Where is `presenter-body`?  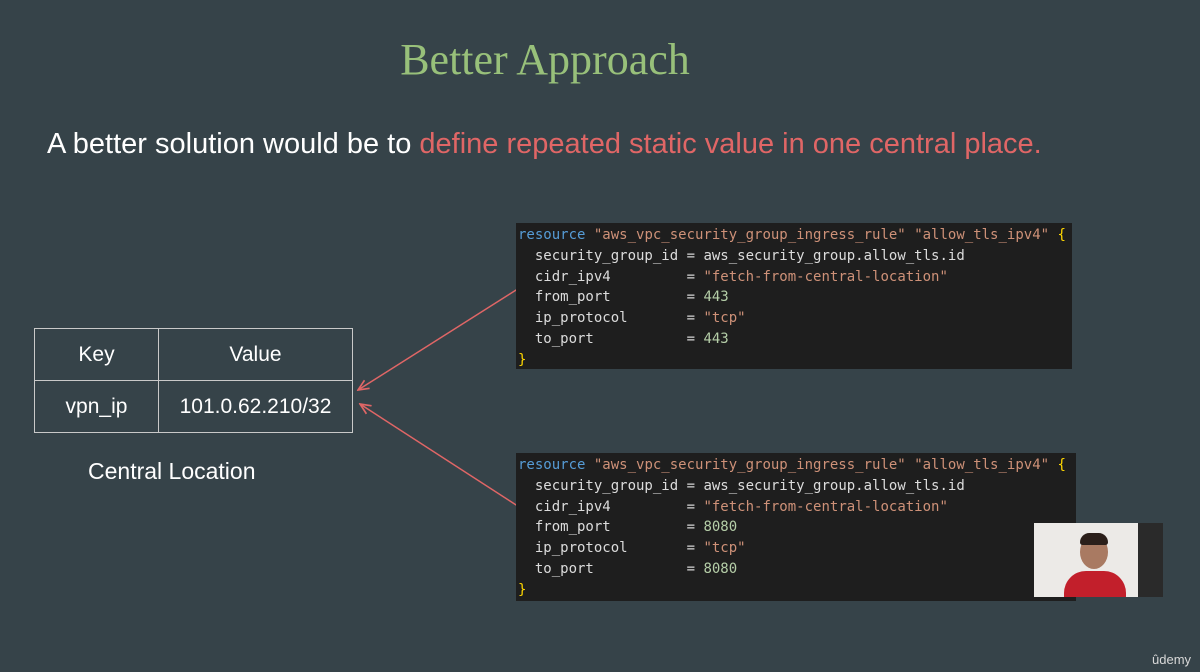 presenter-body is located at coordinates (1095, 584).